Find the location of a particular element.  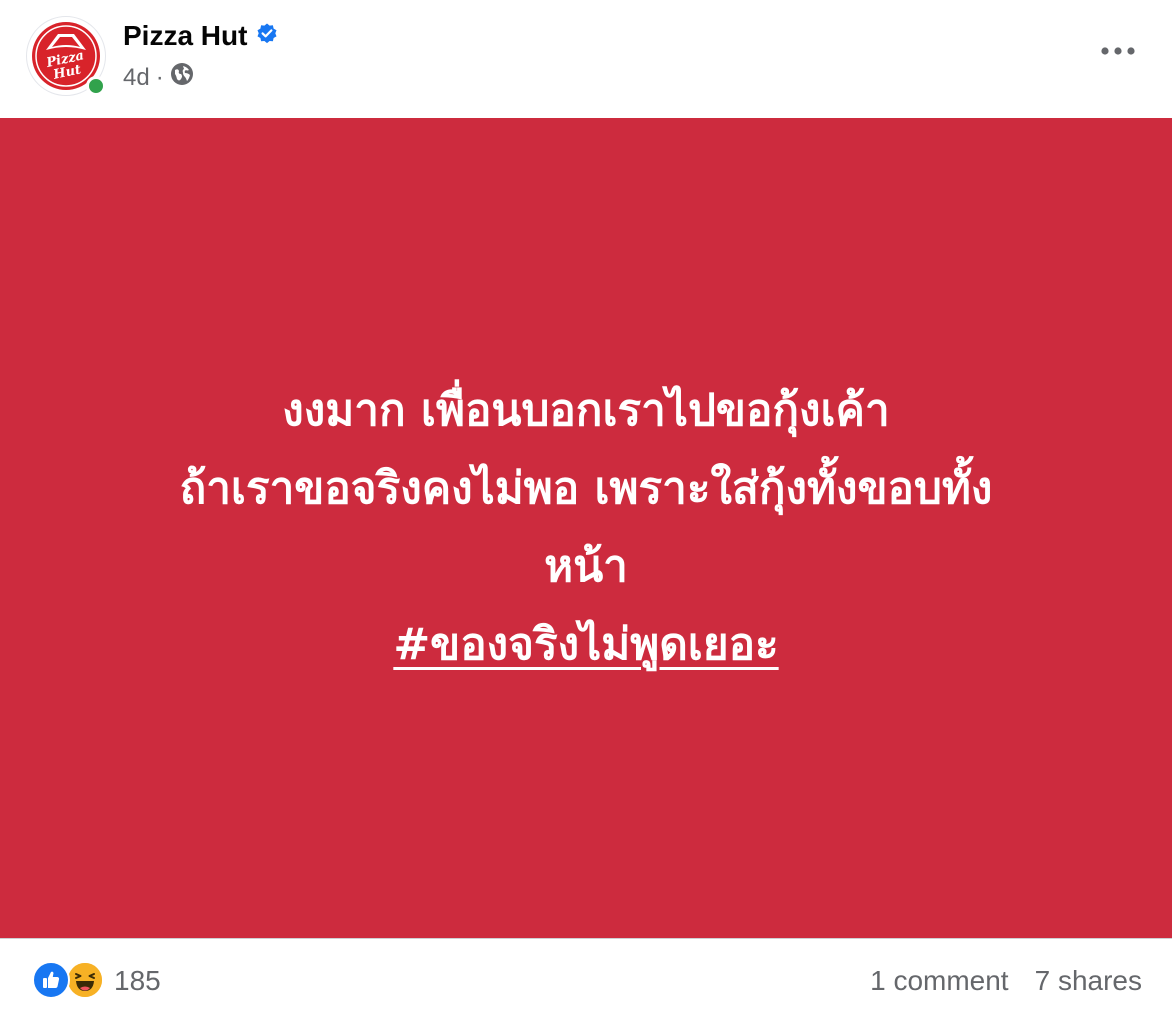

hashtag-link: #ของจริงไม่พูดเยอะ is located at coordinates (585, 644).